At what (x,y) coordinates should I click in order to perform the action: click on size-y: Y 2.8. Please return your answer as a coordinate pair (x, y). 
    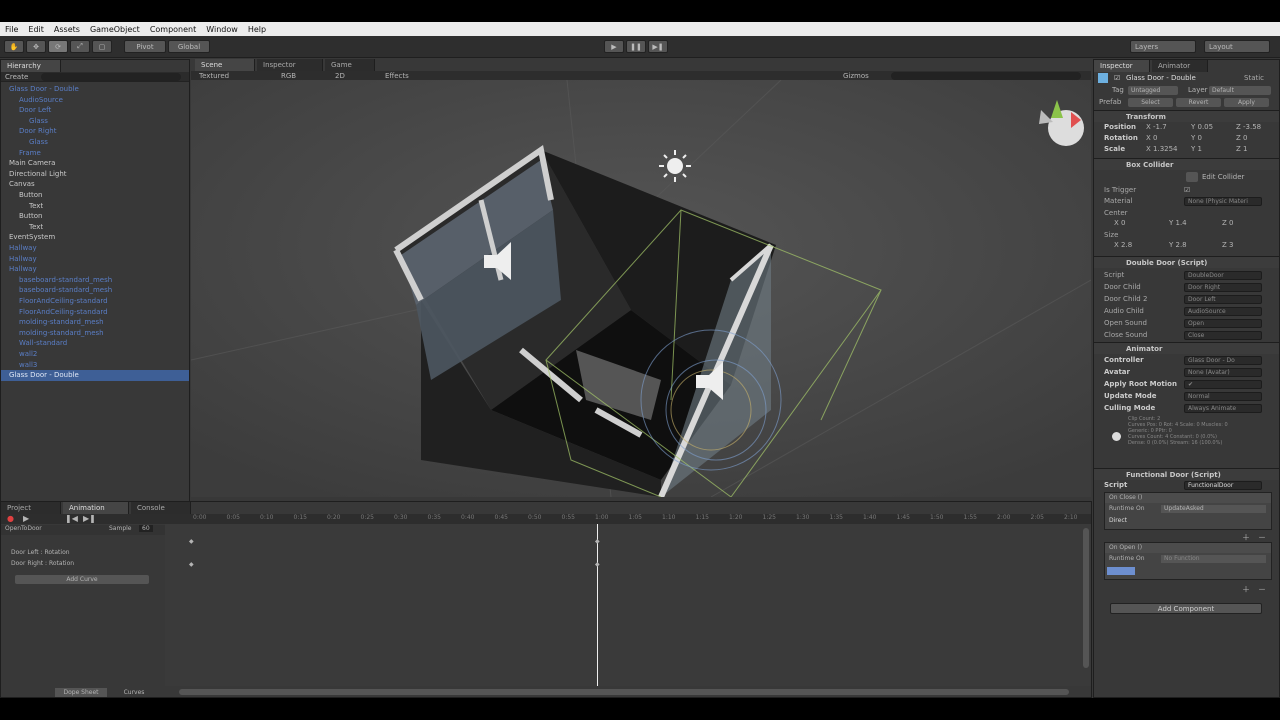
    Looking at the image, I should click on (1178, 245).